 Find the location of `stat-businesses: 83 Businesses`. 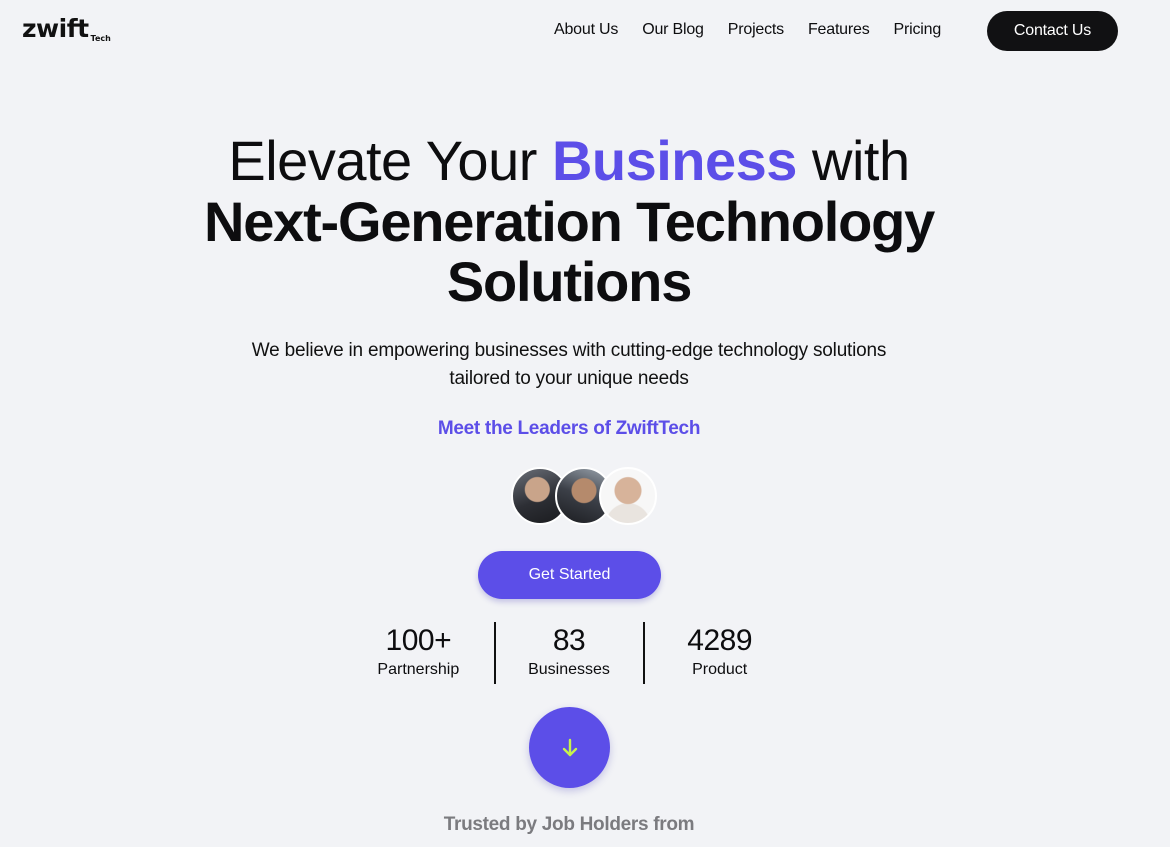

stat-businesses: 83 Businesses is located at coordinates (569, 653).